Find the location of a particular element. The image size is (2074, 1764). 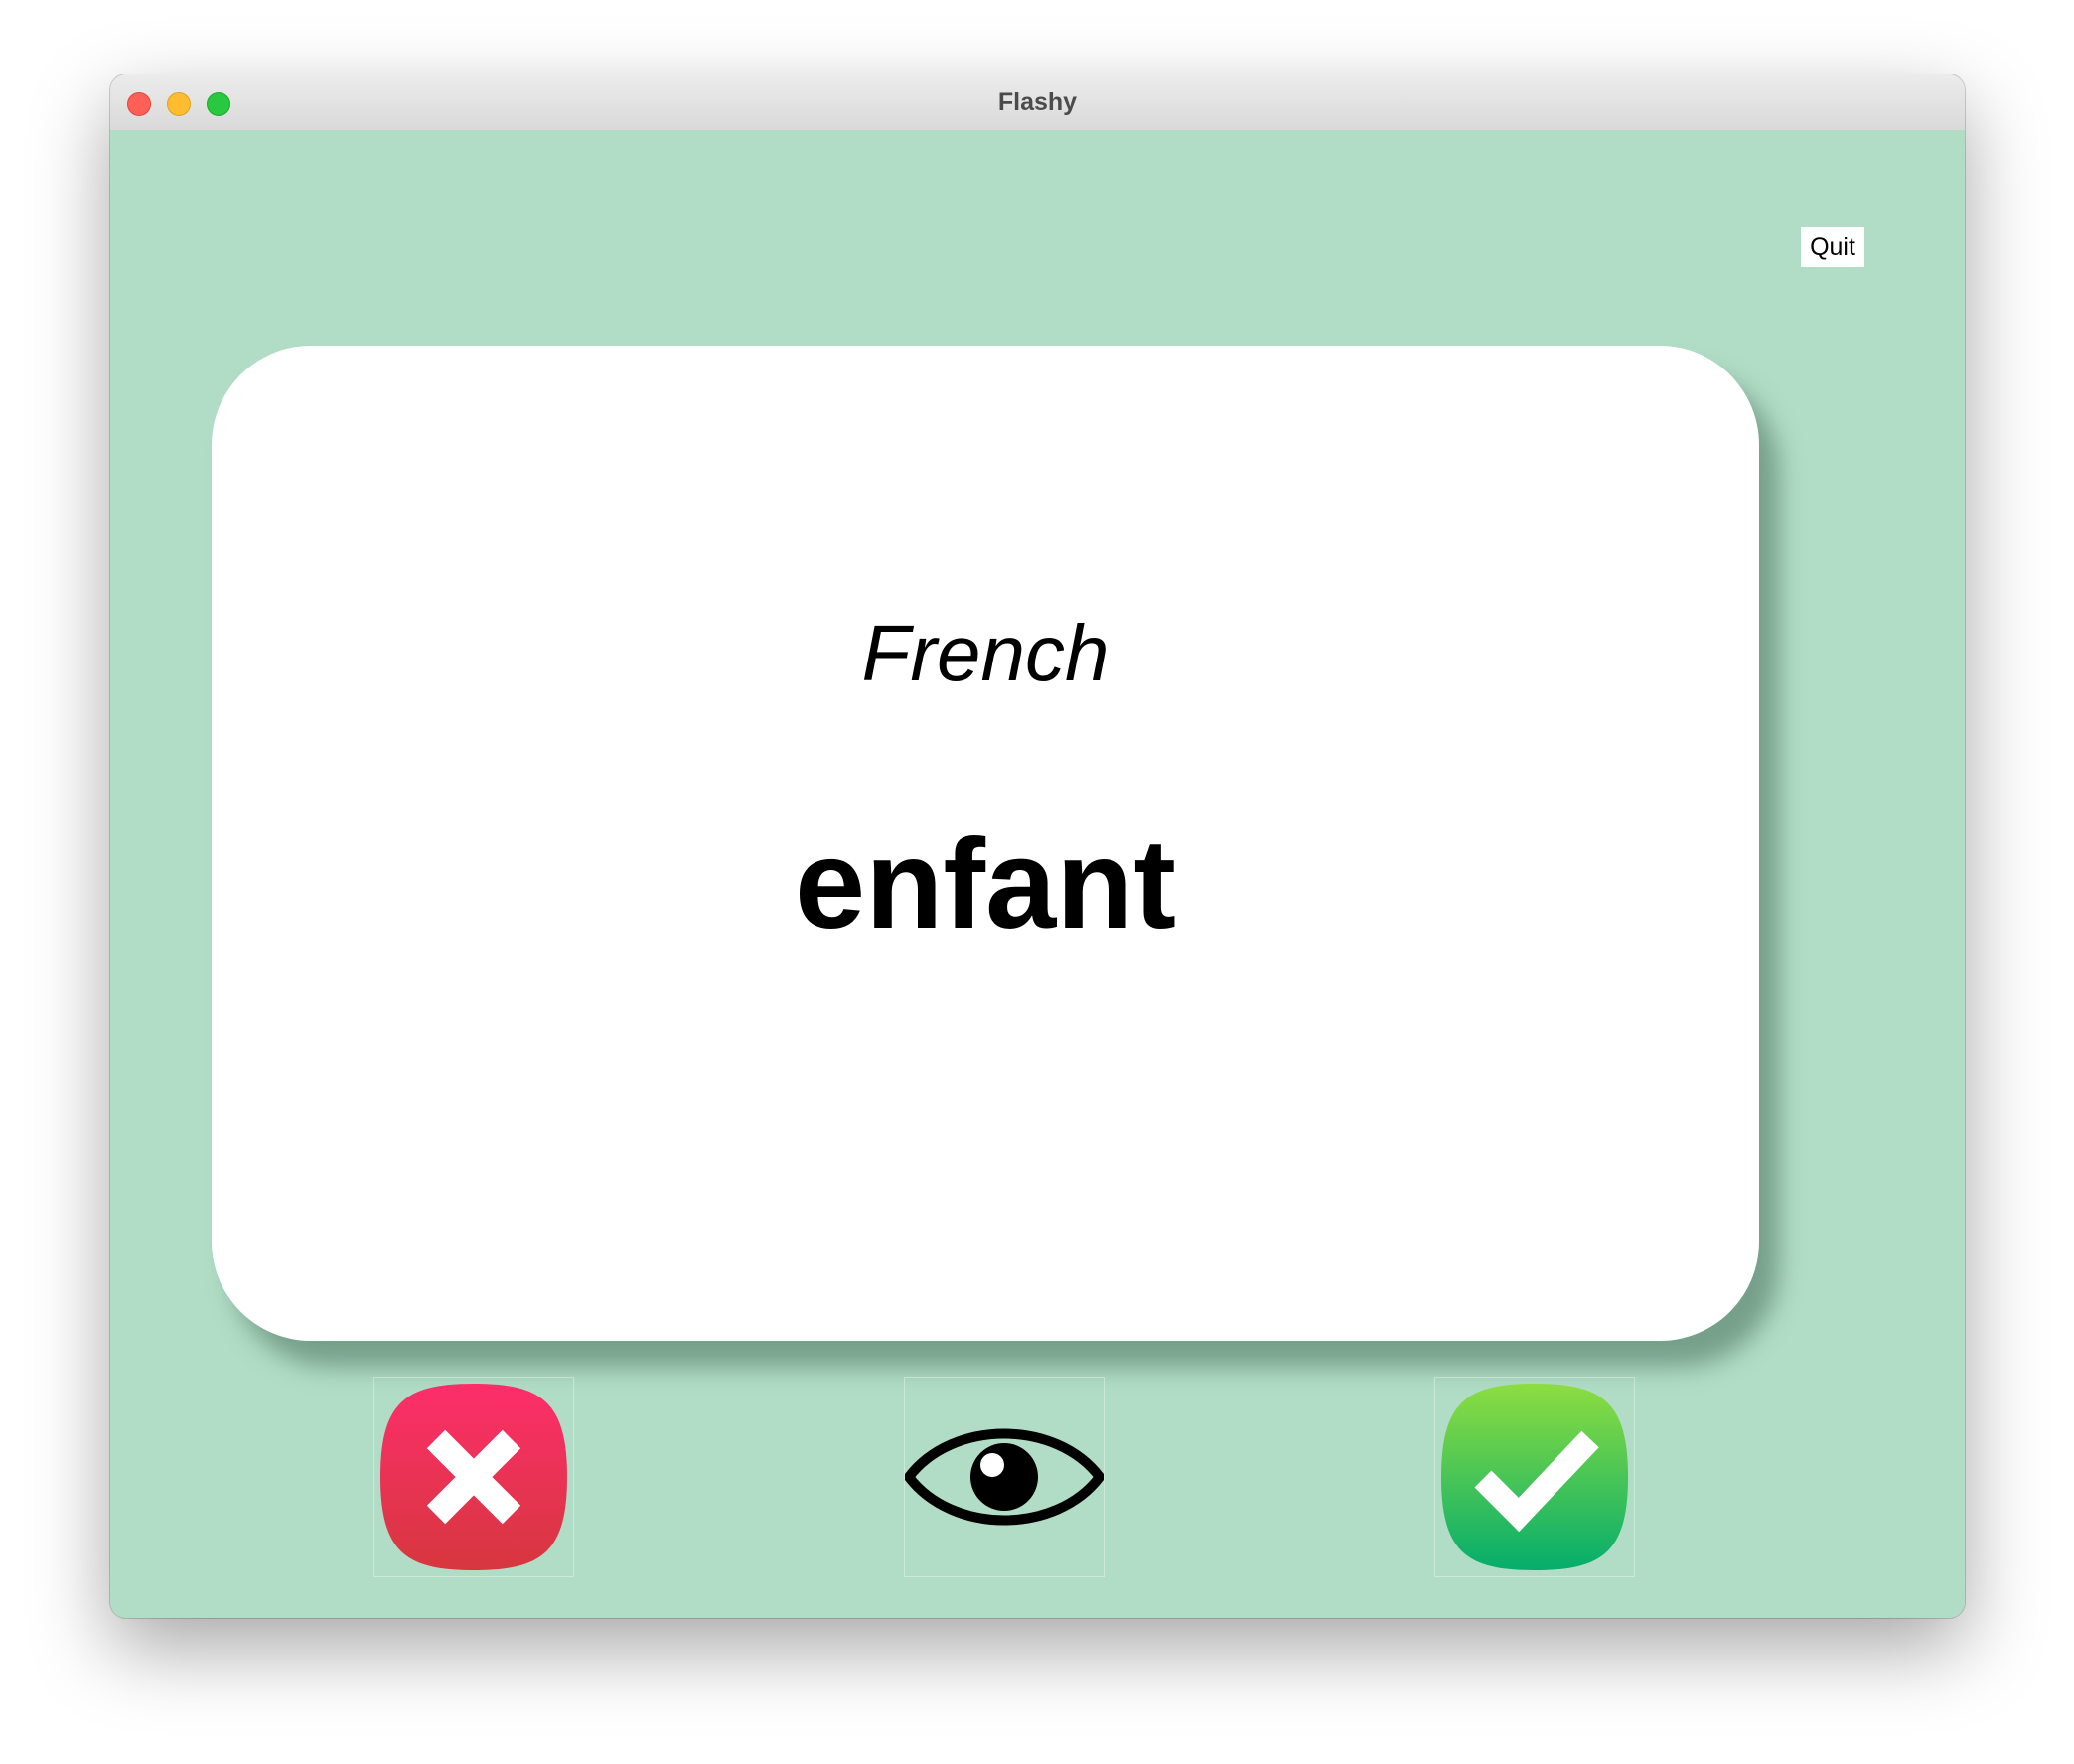

window-title: Flashy is located at coordinates (1038, 102).